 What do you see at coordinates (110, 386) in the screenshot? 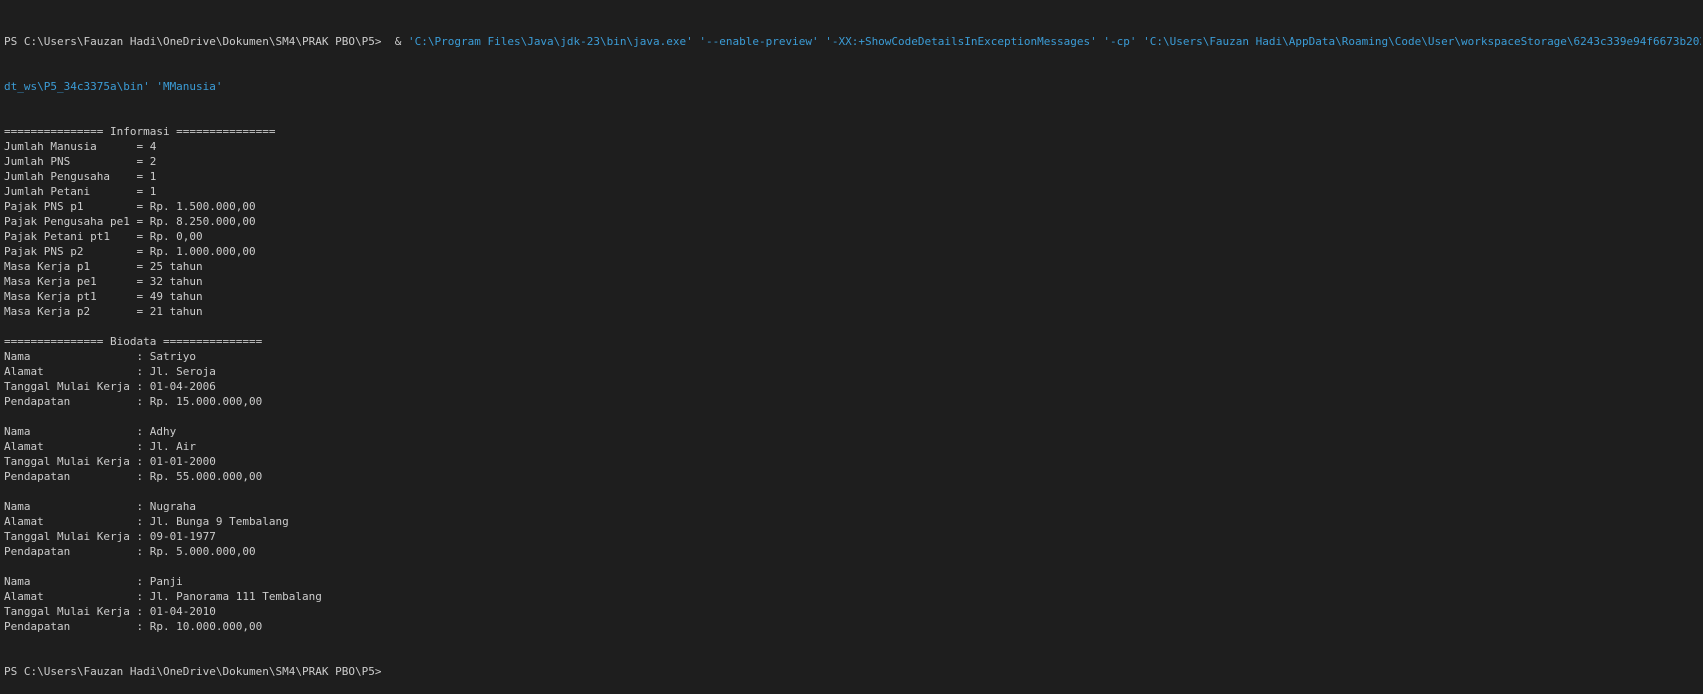
I see `output-line: Tanggal Mulai Kerja : 01-04-2006` at bounding box center [110, 386].